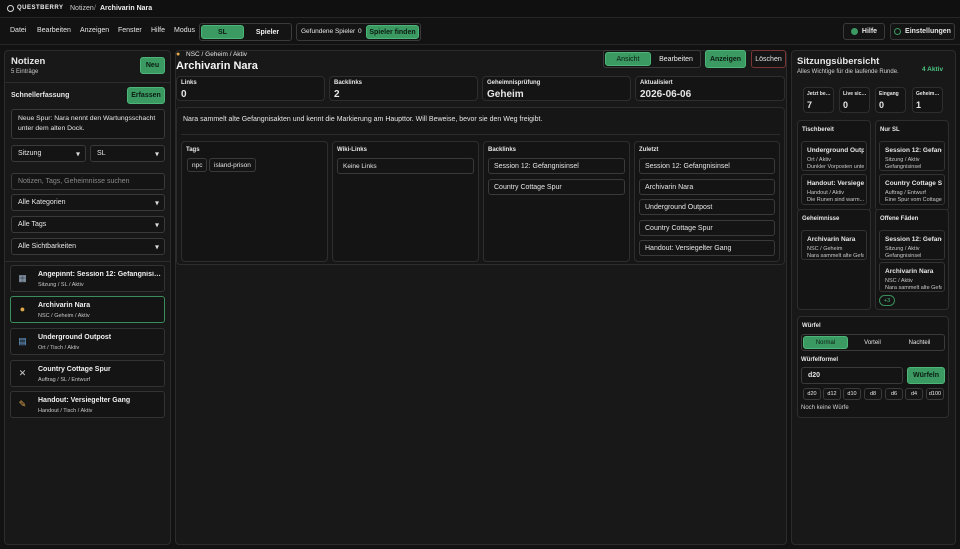 The width and height of the screenshot is (960, 549). I want to click on new-note-button: Neu, so click(152, 65).